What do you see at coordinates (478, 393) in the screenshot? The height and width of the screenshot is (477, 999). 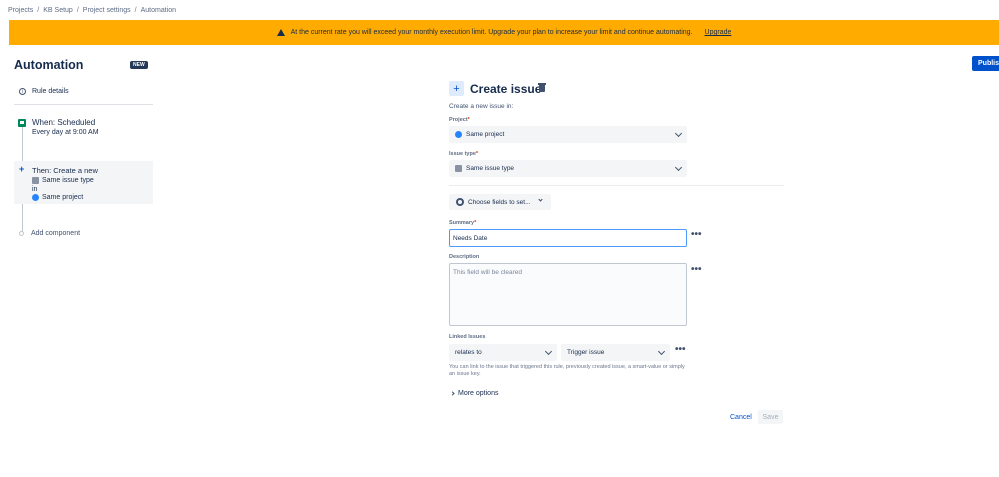 I see `more-options-label: More options` at bounding box center [478, 393].